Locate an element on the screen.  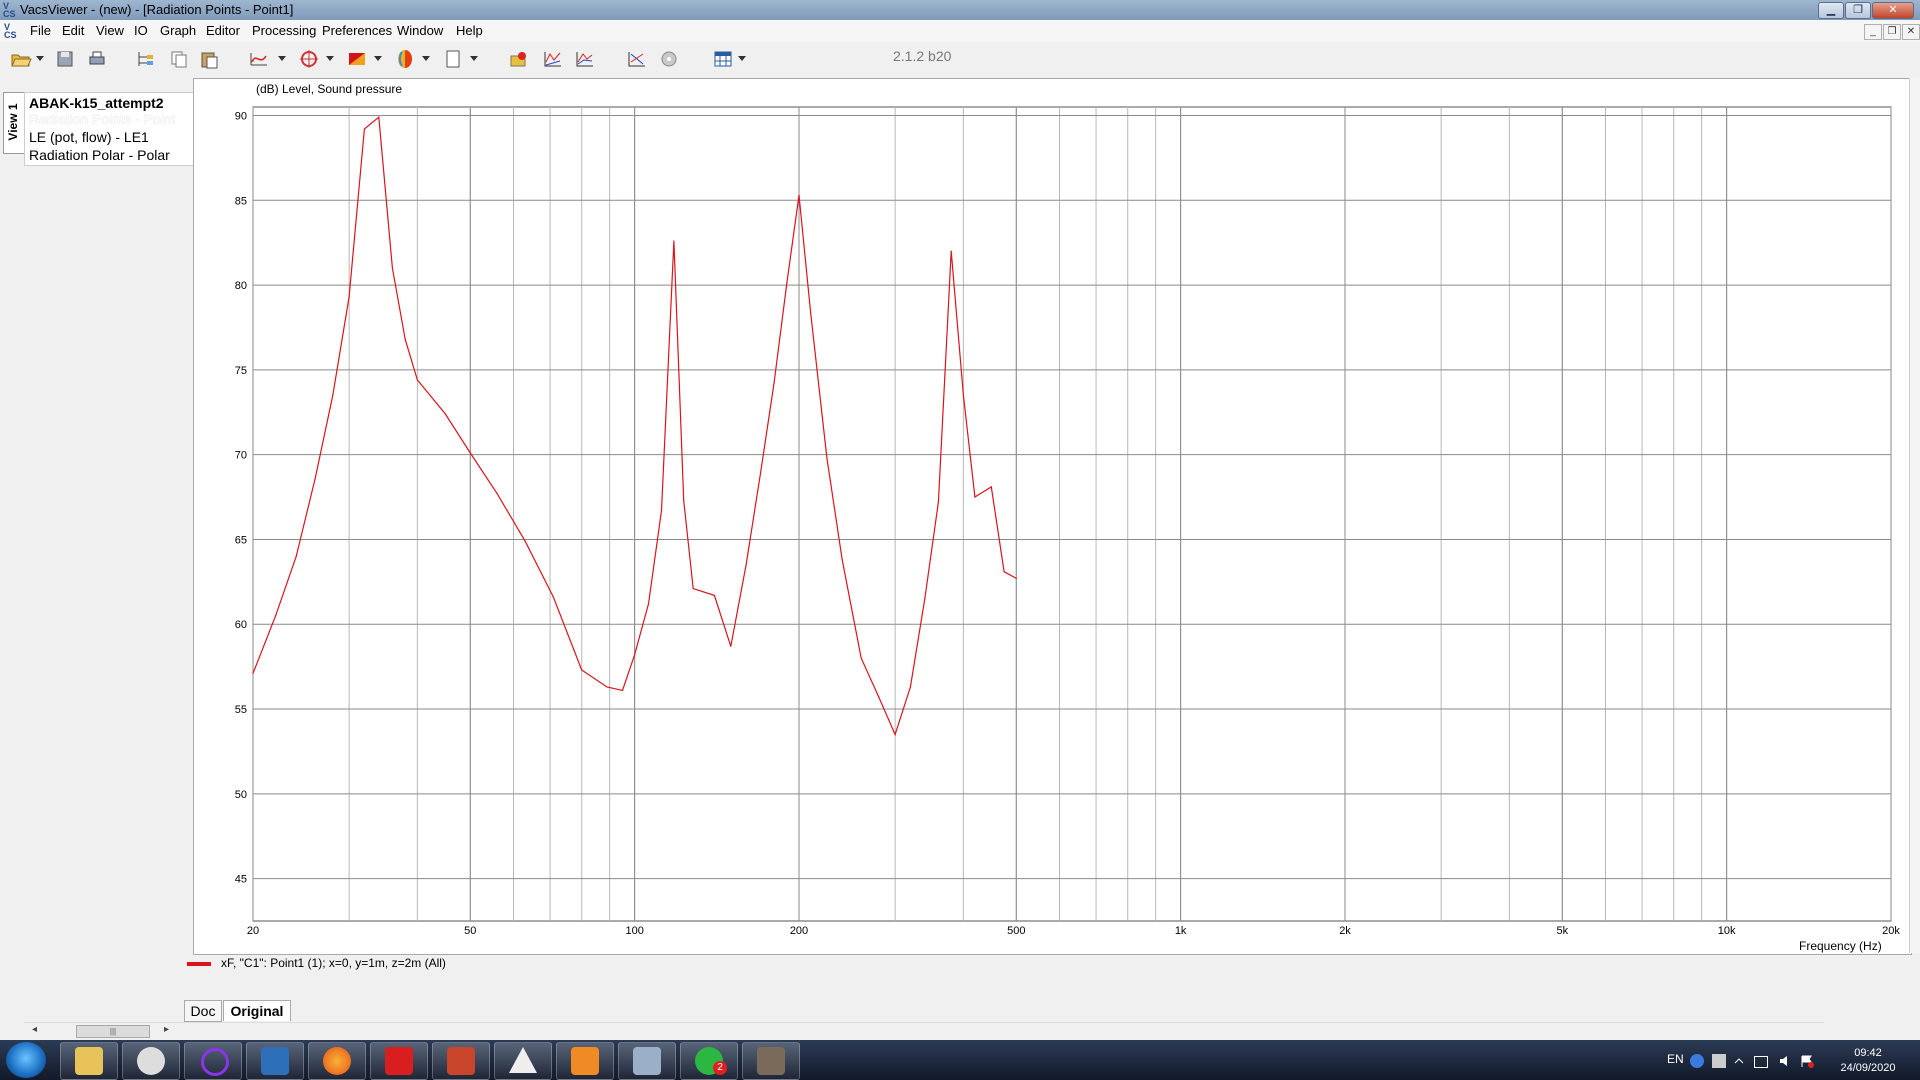
mdi-app-icon: V CS is located at coordinates (12, 31).